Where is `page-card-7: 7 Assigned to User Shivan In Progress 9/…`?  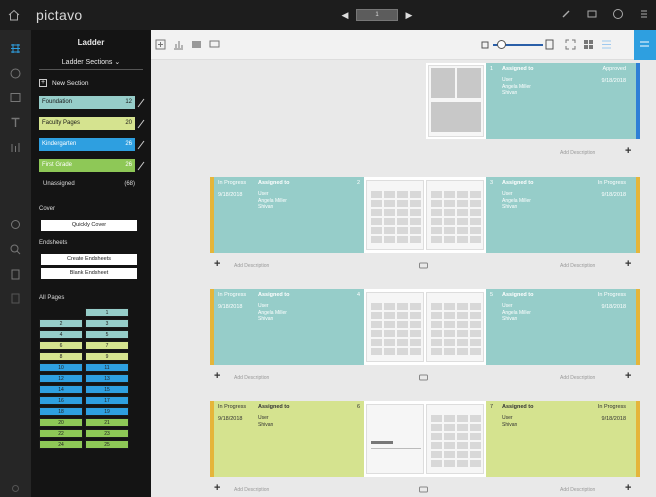
page-card-7: 7 Assigned to User Shivan In Progress 9/… is located at coordinates (561, 439).